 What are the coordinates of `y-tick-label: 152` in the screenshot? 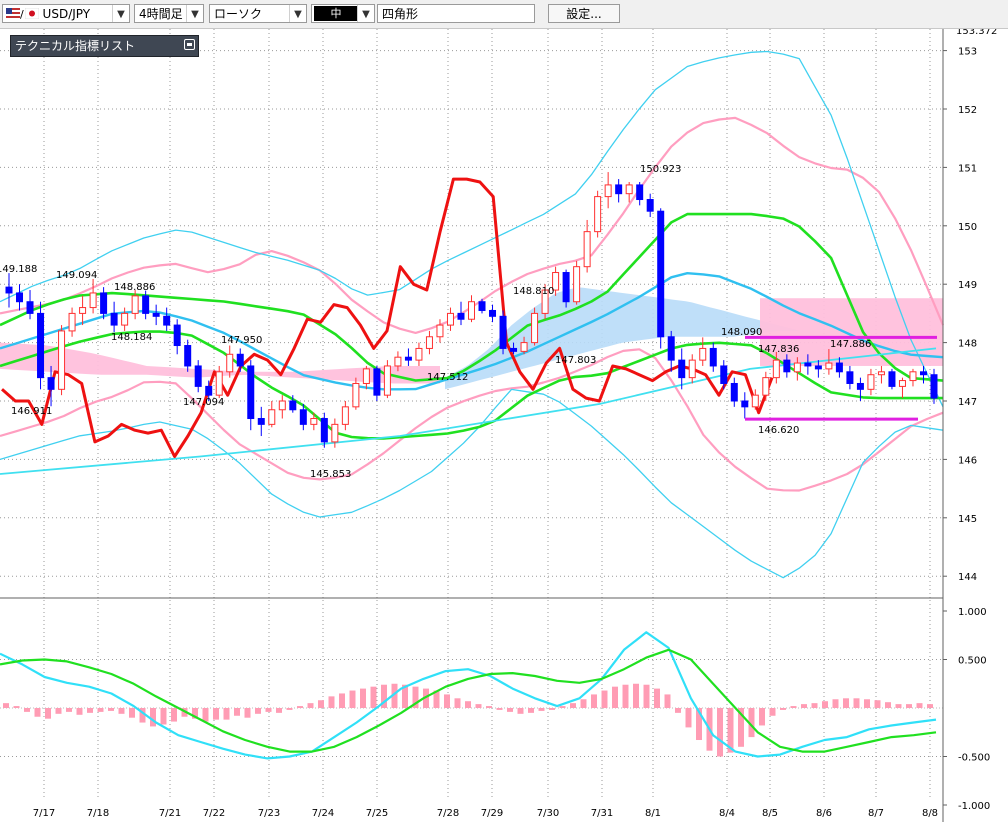 It's located at (967, 110).